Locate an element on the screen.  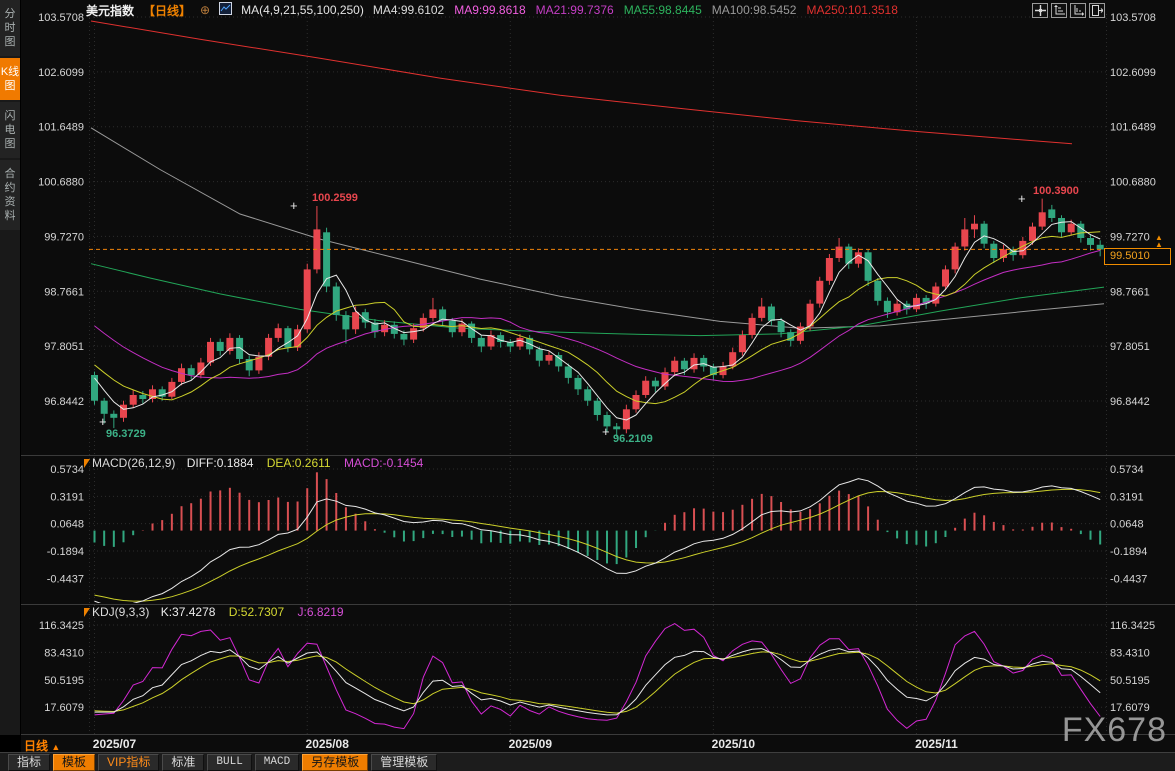
ma-settings-label: MA(4,9,21,55,100,250) is located at coordinates (302, 10).